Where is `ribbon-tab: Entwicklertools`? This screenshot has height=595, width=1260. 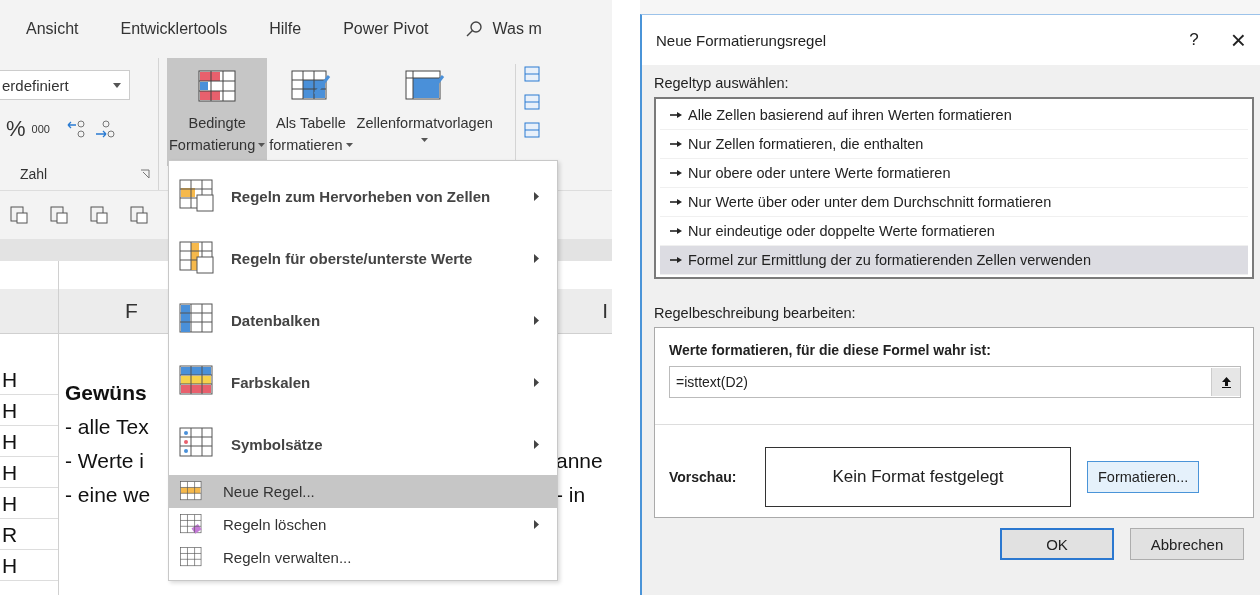
ribbon-tab: Entwicklertools is located at coordinates (174, 29).